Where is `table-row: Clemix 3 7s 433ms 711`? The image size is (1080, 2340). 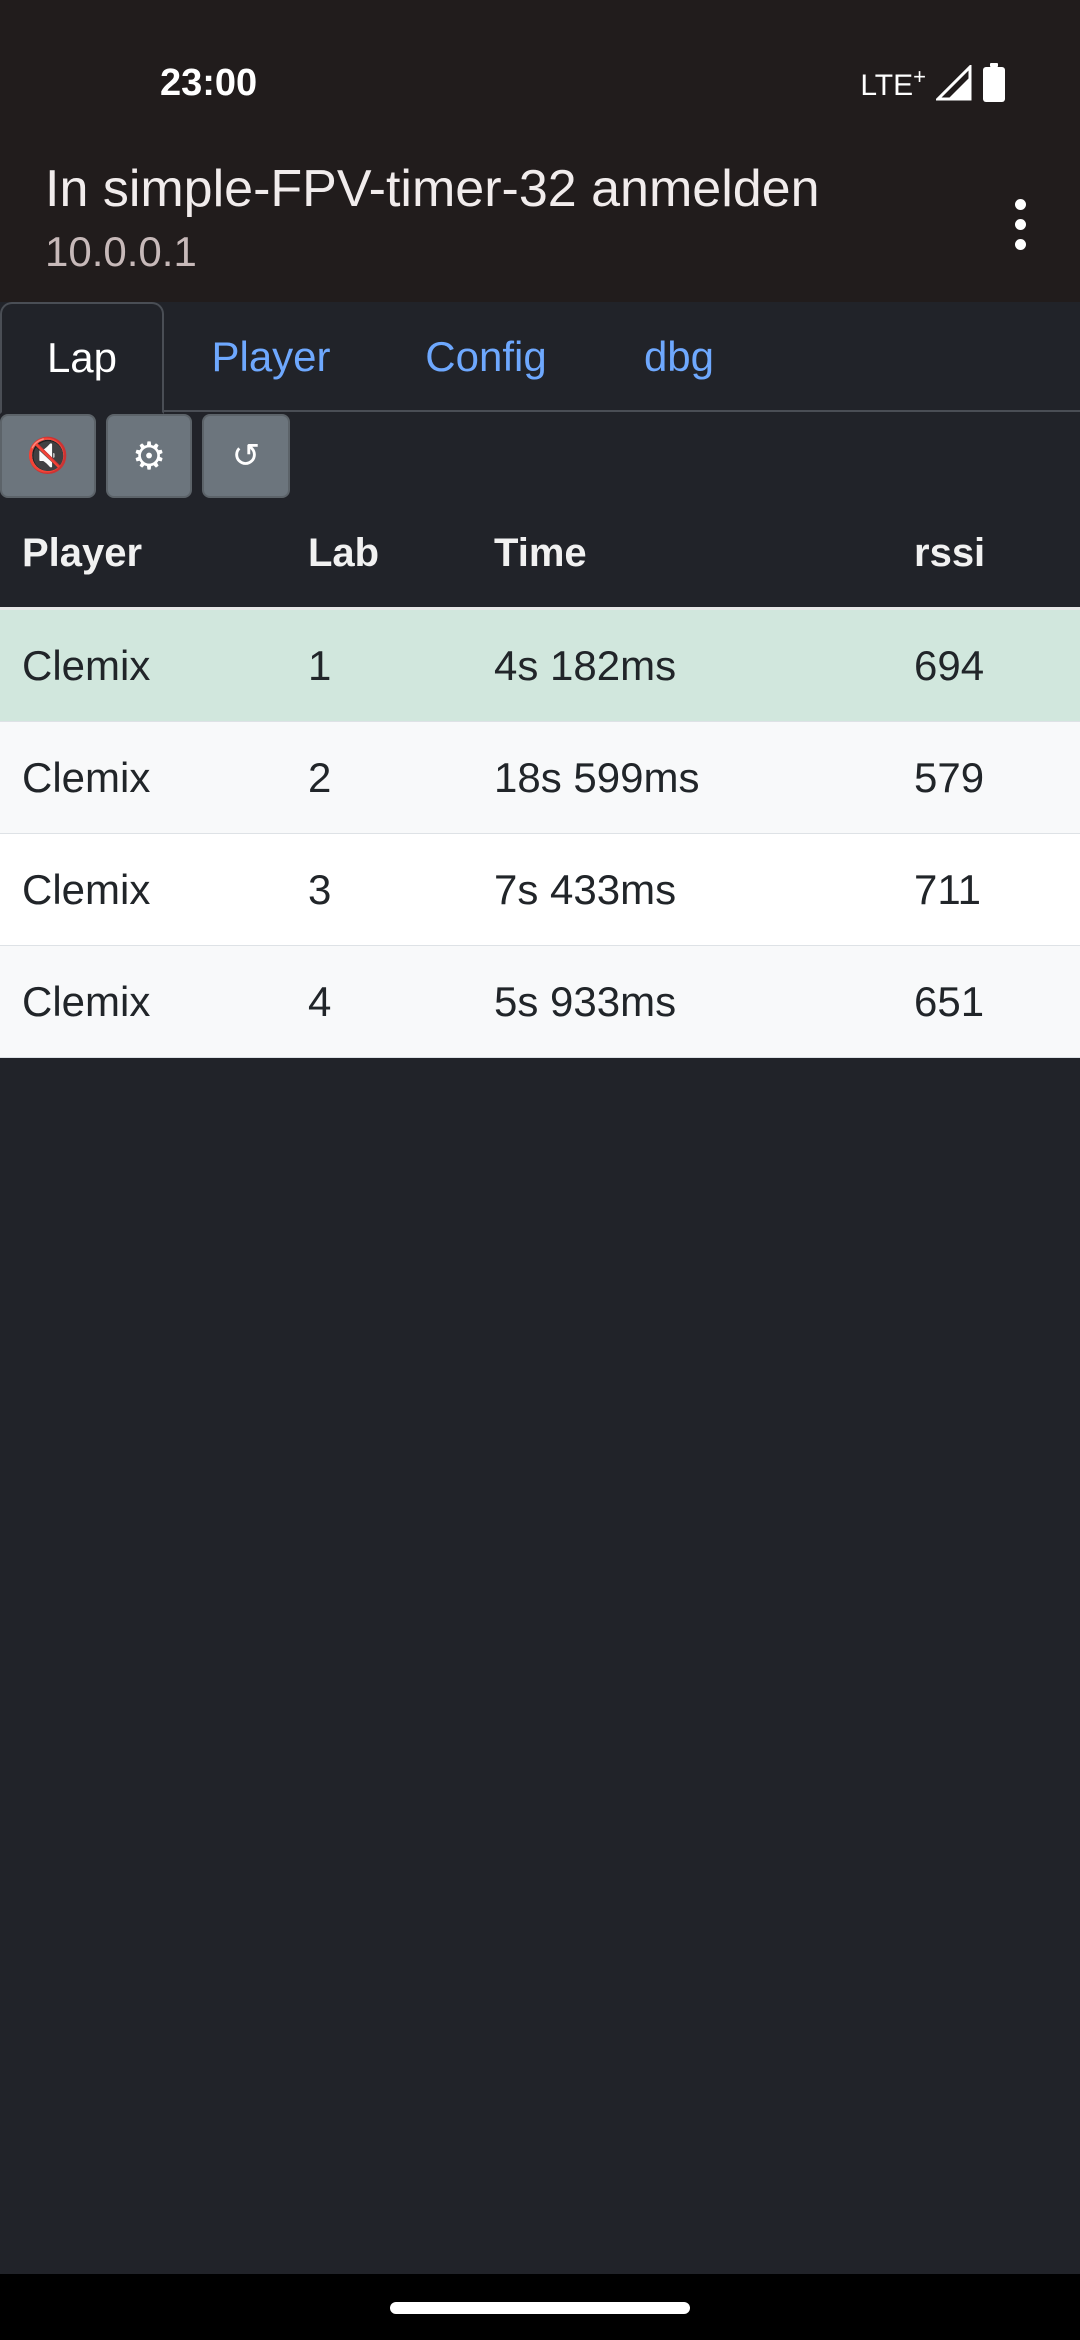 table-row: Clemix 3 7s 433ms 711 is located at coordinates (540, 890).